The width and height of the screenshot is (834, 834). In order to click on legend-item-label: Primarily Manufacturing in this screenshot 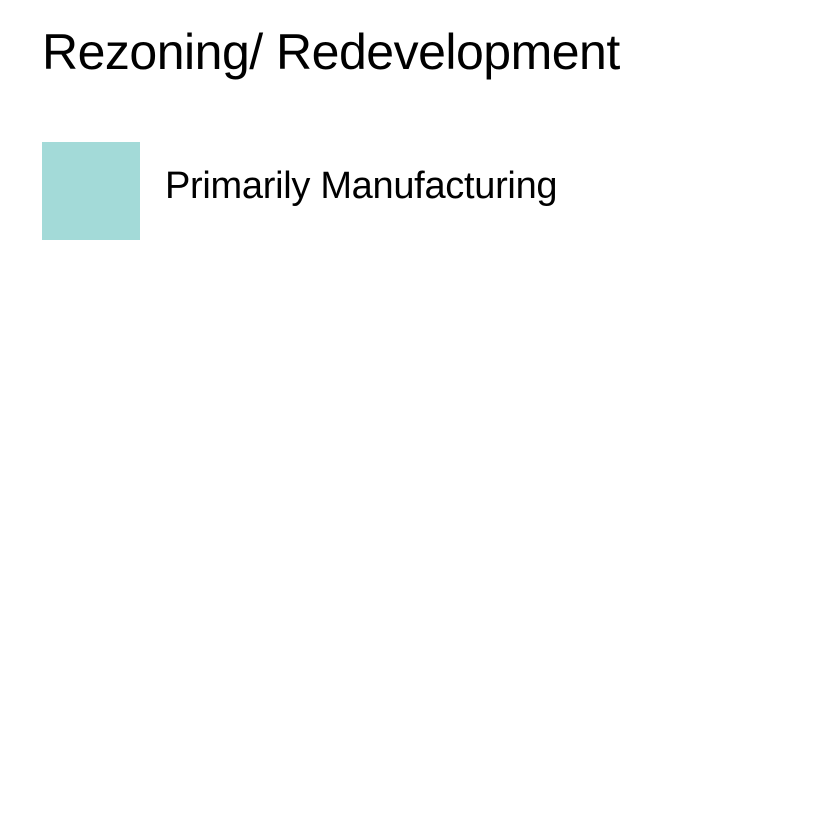, I will do `click(361, 186)`.